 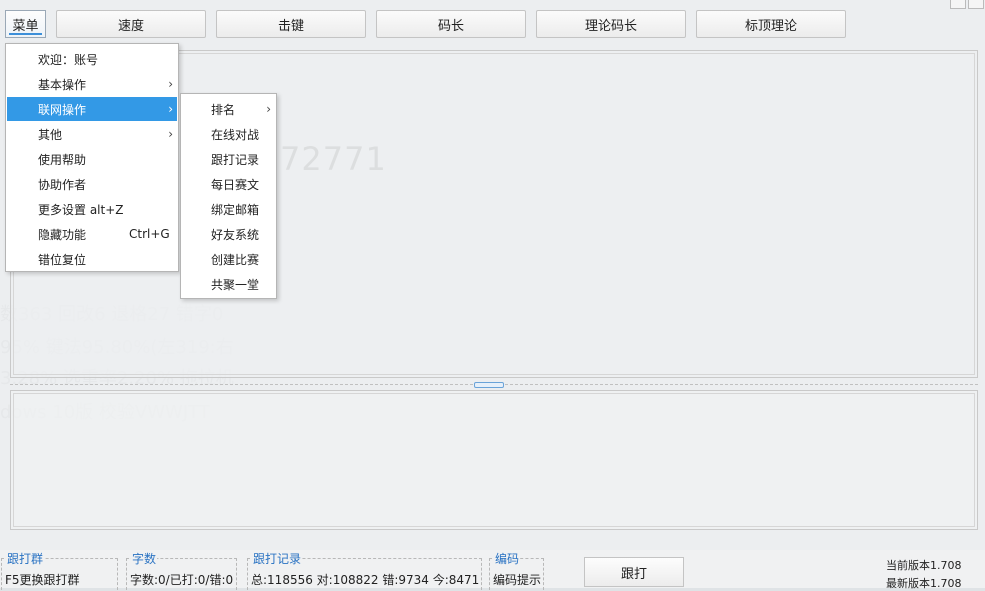 I want to click on standard-theory-button: 标顶理论, so click(x=771, y=24).